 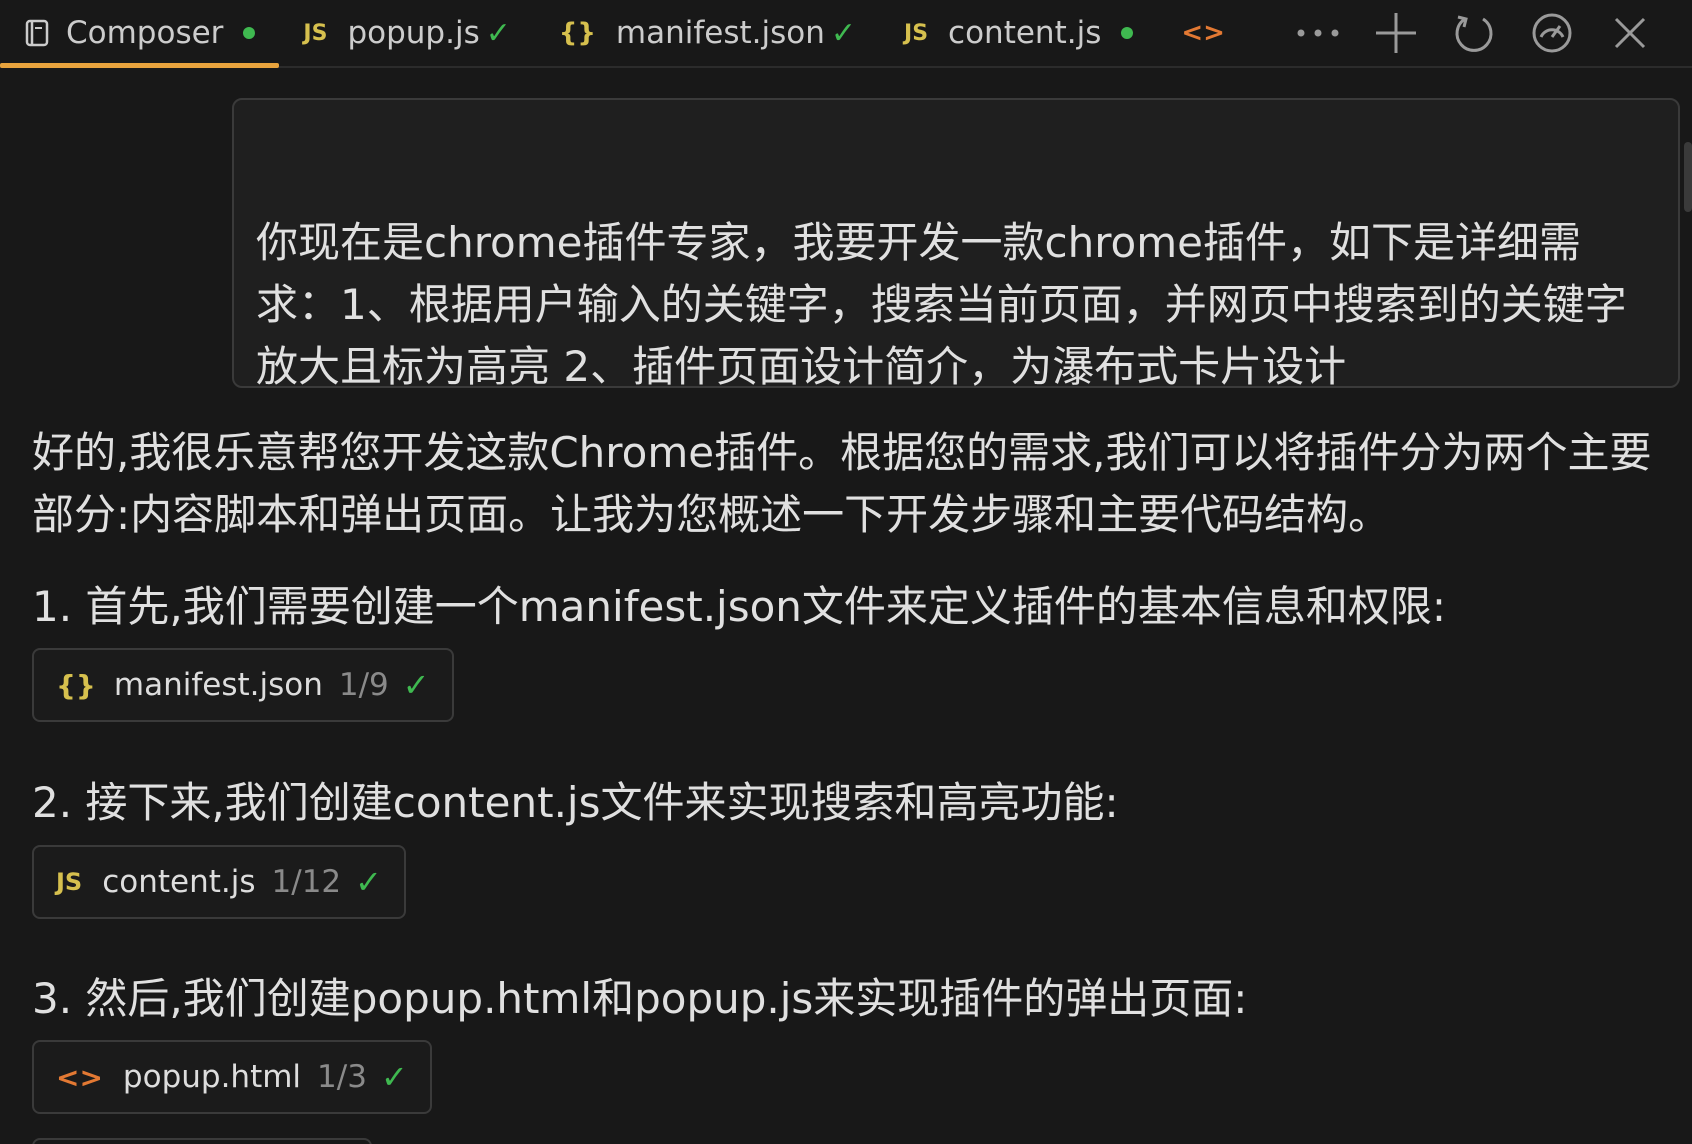 I want to click on gauge-icon, so click(x=1552, y=33).